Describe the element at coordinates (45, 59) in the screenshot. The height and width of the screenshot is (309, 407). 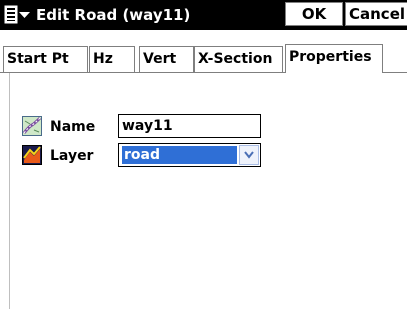
I see `tab-start-pt: Start Pt` at that location.